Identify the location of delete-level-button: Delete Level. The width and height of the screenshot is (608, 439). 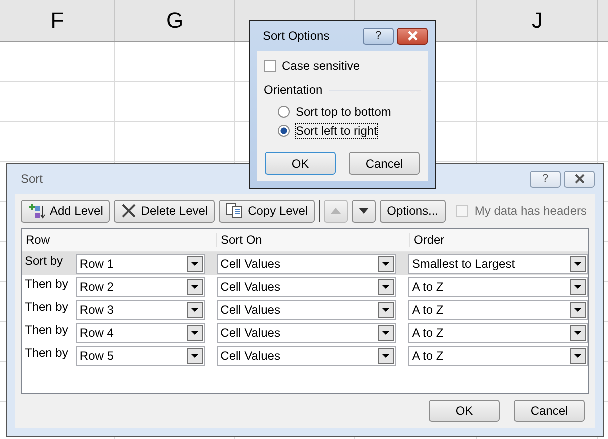
(165, 211).